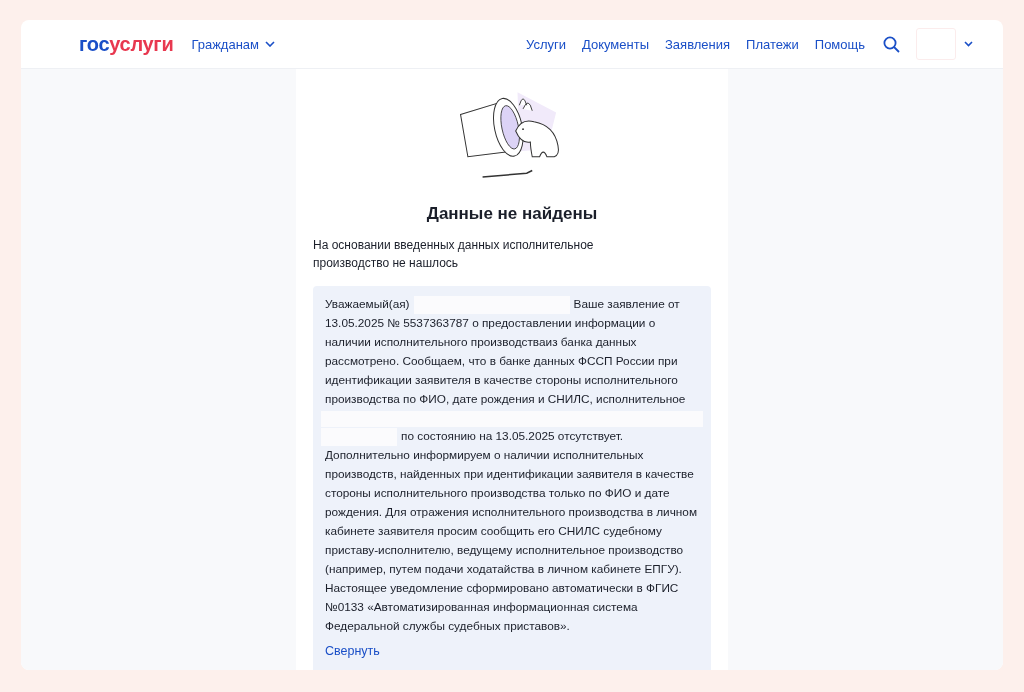 This screenshot has width=1024, height=692. Describe the element at coordinates (233, 44) in the screenshot. I see `citizens-menu: Гражданам` at that location.